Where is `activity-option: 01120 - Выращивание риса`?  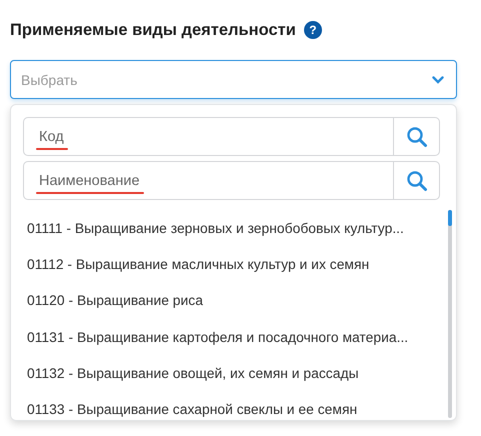
activity-option: 01120 - Выращивание риса is located at coordinates (231, 300).